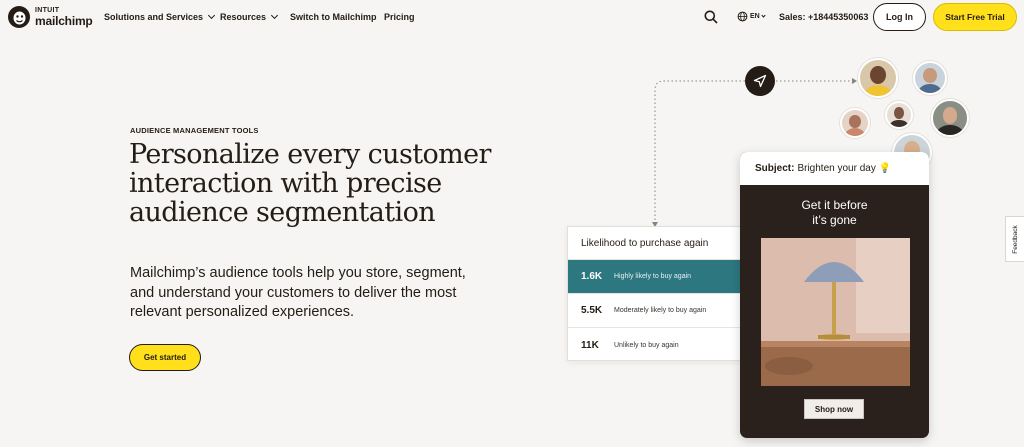  Describe the element at coordinates (899, 17) in the screenshot. I see `login-button: Log In` at that location.